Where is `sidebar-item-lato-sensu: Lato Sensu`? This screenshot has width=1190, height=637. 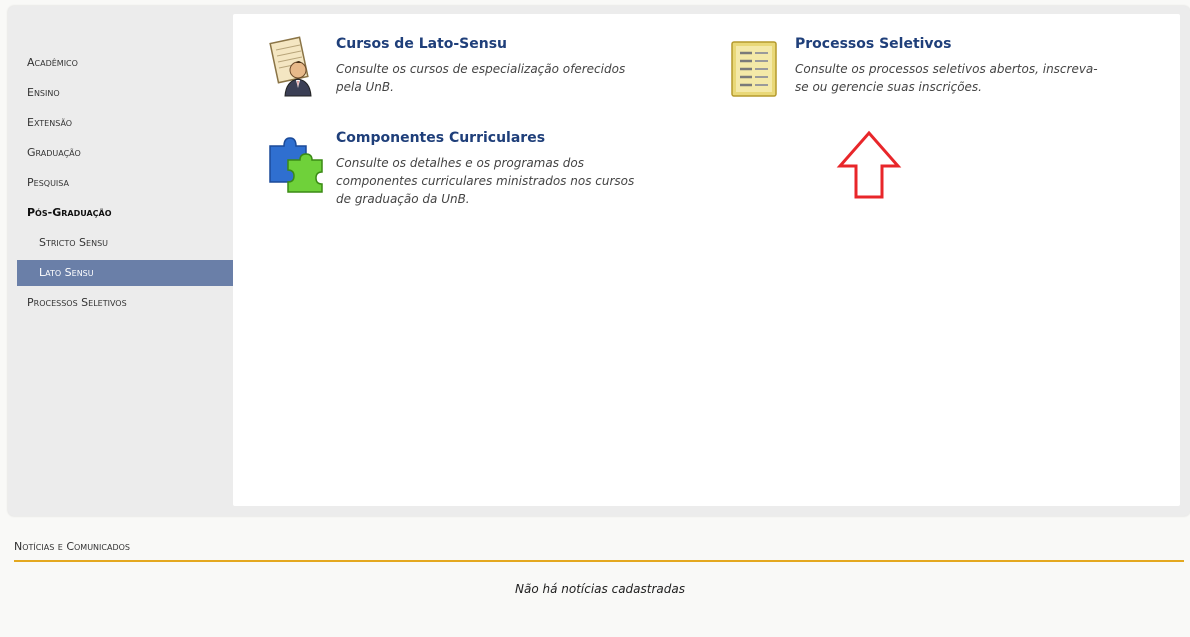
sidebar-item-lato-sensu: Lato Sensu is located at coordinates (130, 273).